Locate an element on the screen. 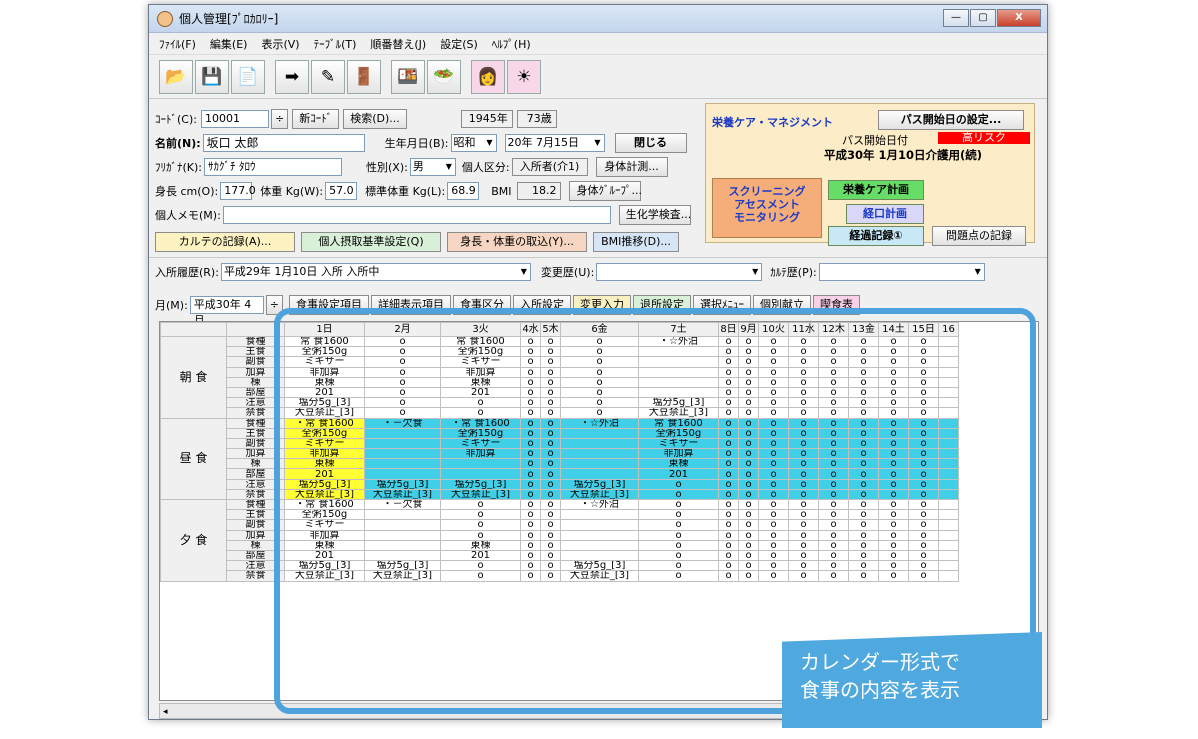 Image resolution: width=1198 pixels, height=739 pixels. month-input: 平成30年 4月 is located at coordinates (226, 311).